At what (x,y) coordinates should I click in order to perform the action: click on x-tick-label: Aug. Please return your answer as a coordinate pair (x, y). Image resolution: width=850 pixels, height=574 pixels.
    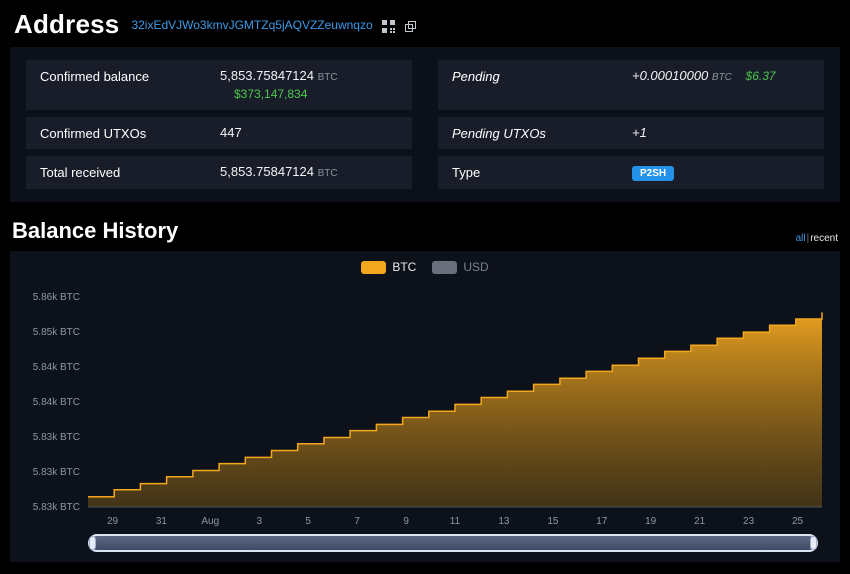
    Looking at the image, I should click on (210, 521).